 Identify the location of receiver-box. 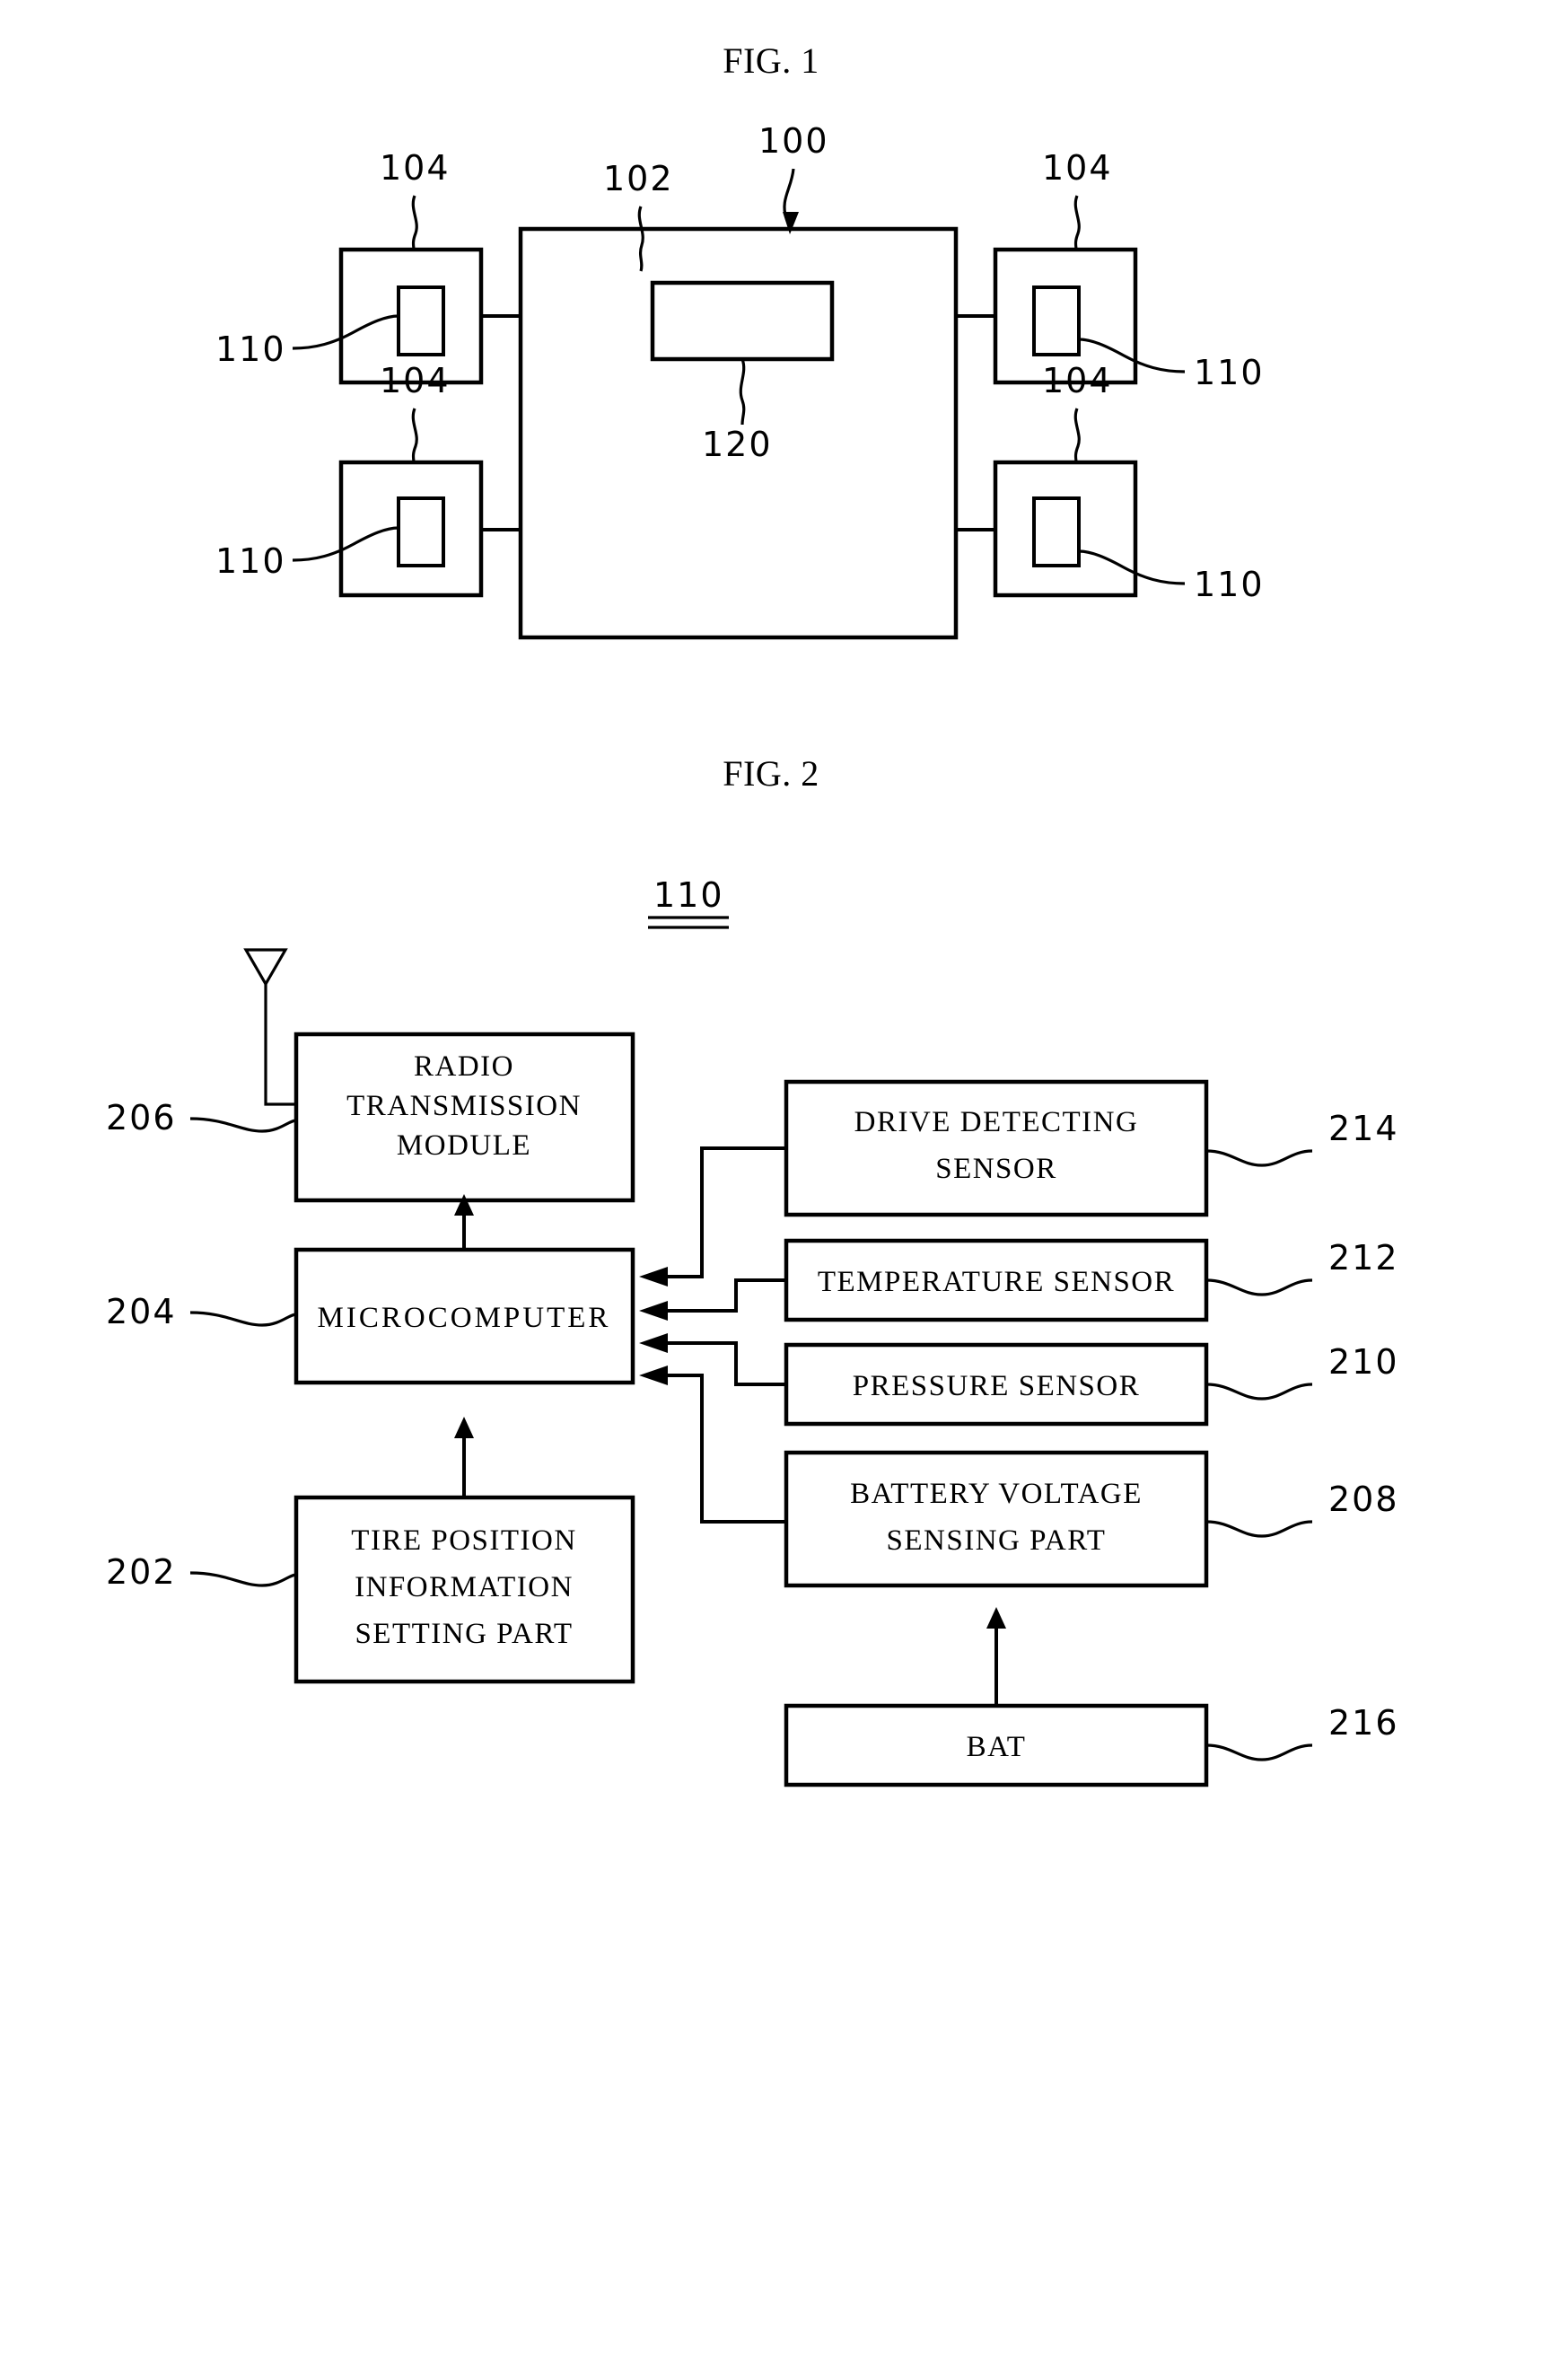
(742, 321).